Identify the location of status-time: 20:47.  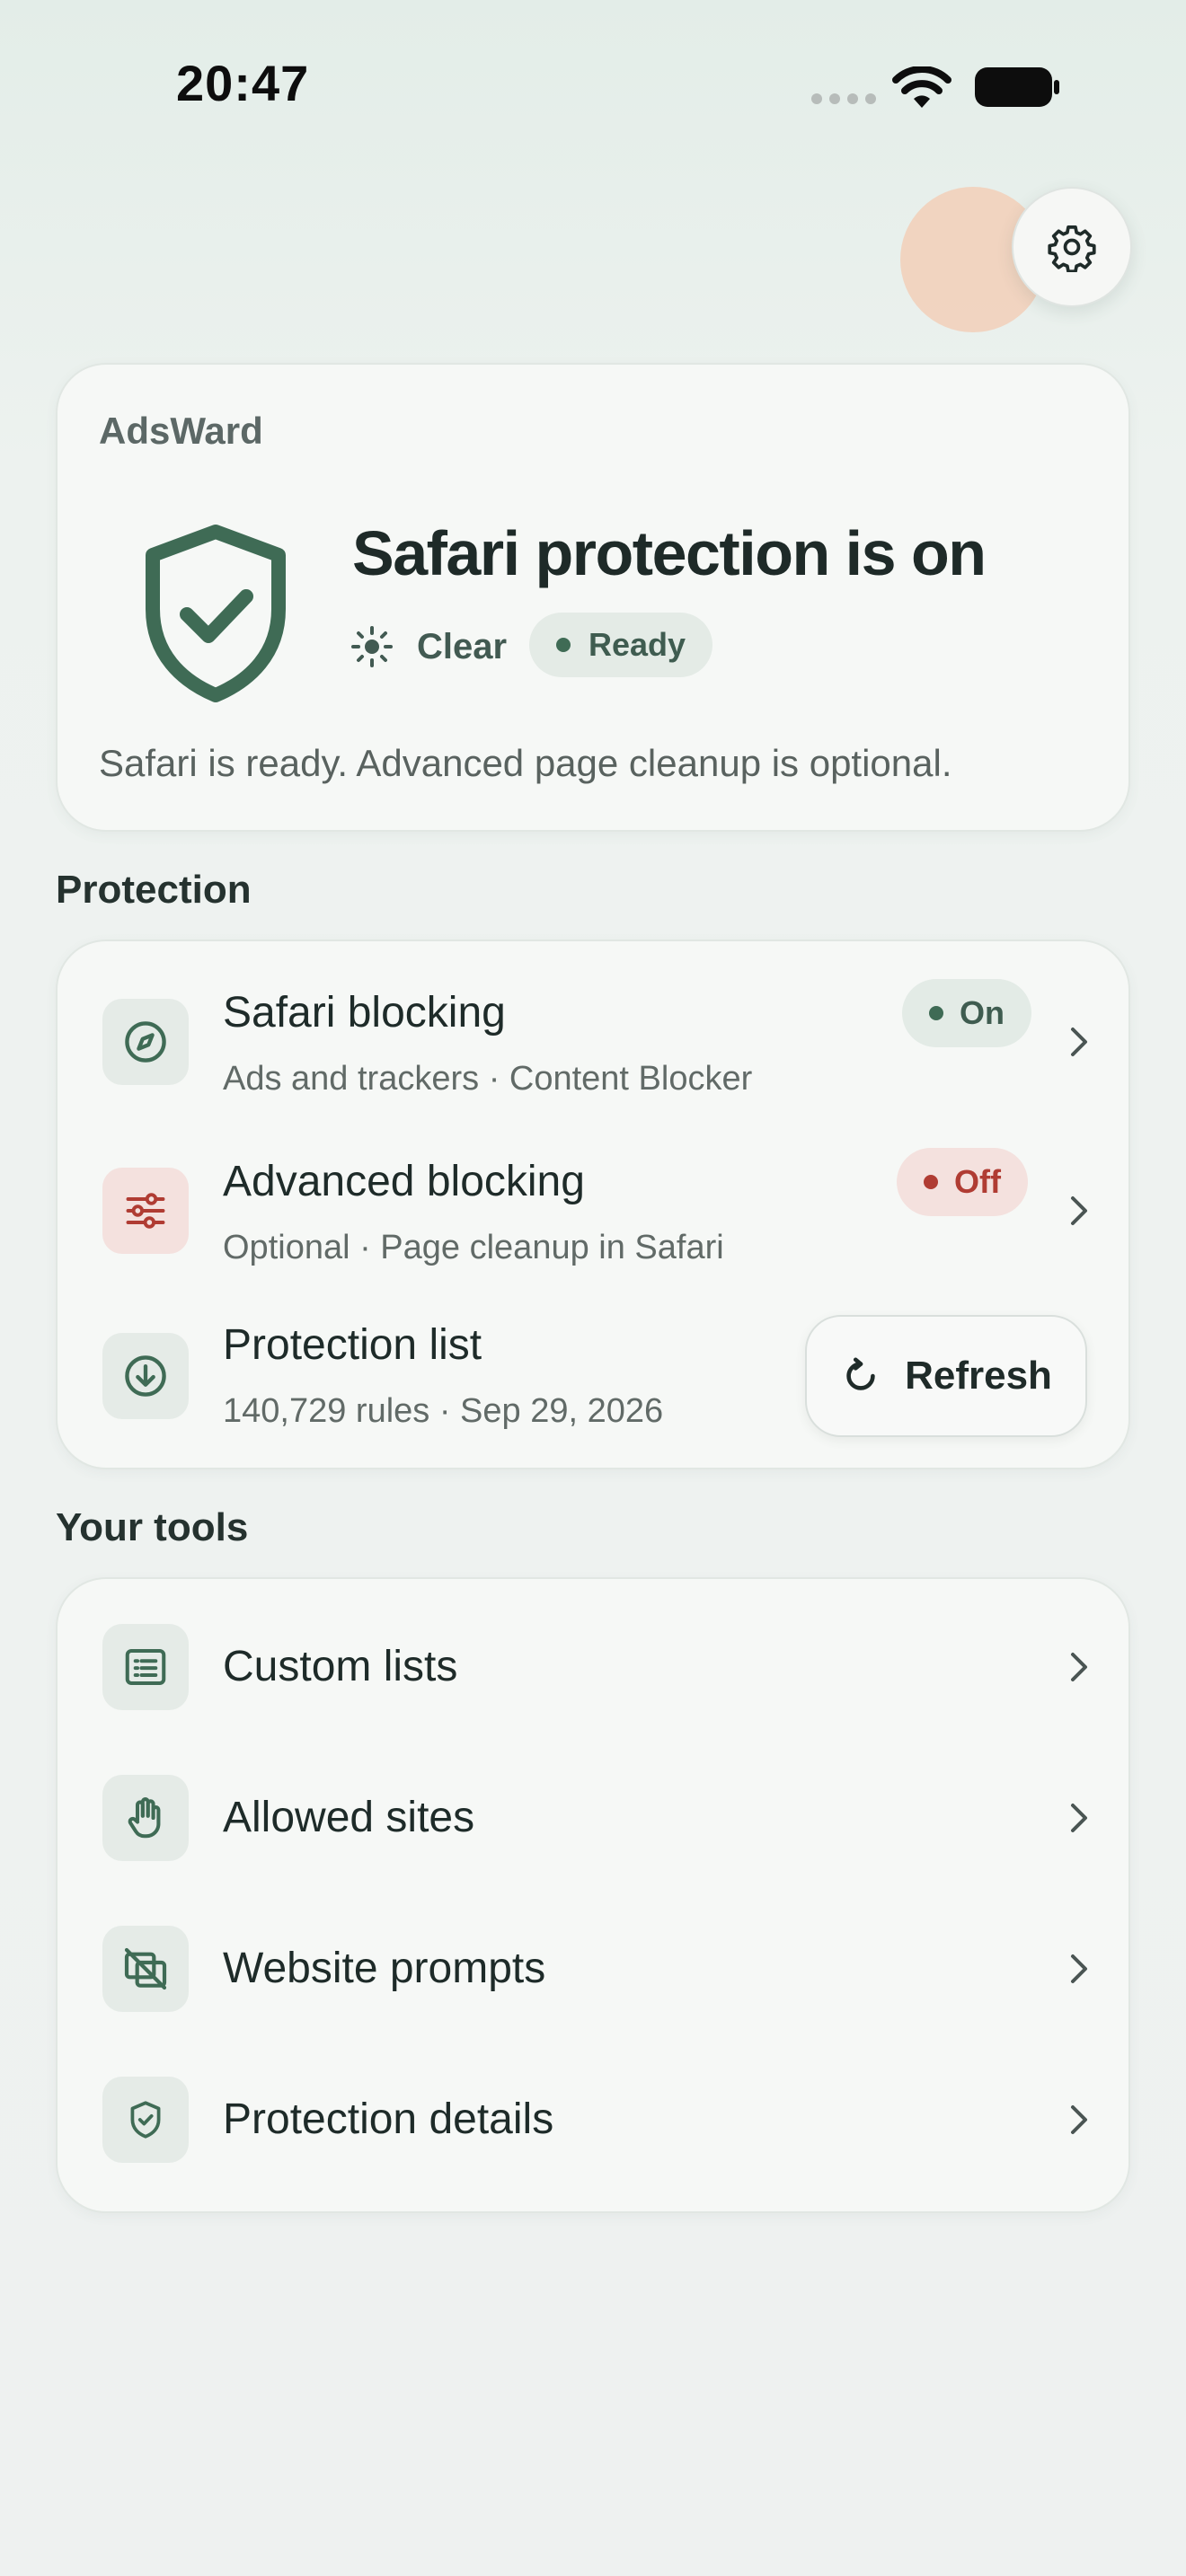
(243, 83).